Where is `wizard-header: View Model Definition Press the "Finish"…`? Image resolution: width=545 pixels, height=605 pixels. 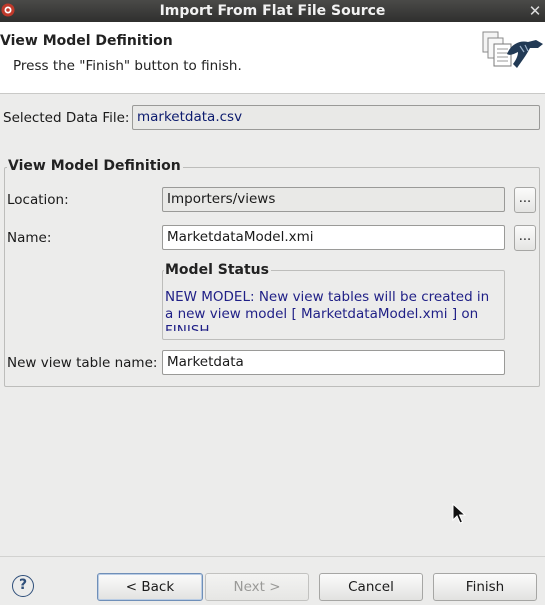
wizard-header: View Model Definition Press the "Finish"… is located at coordinates (272, 58).